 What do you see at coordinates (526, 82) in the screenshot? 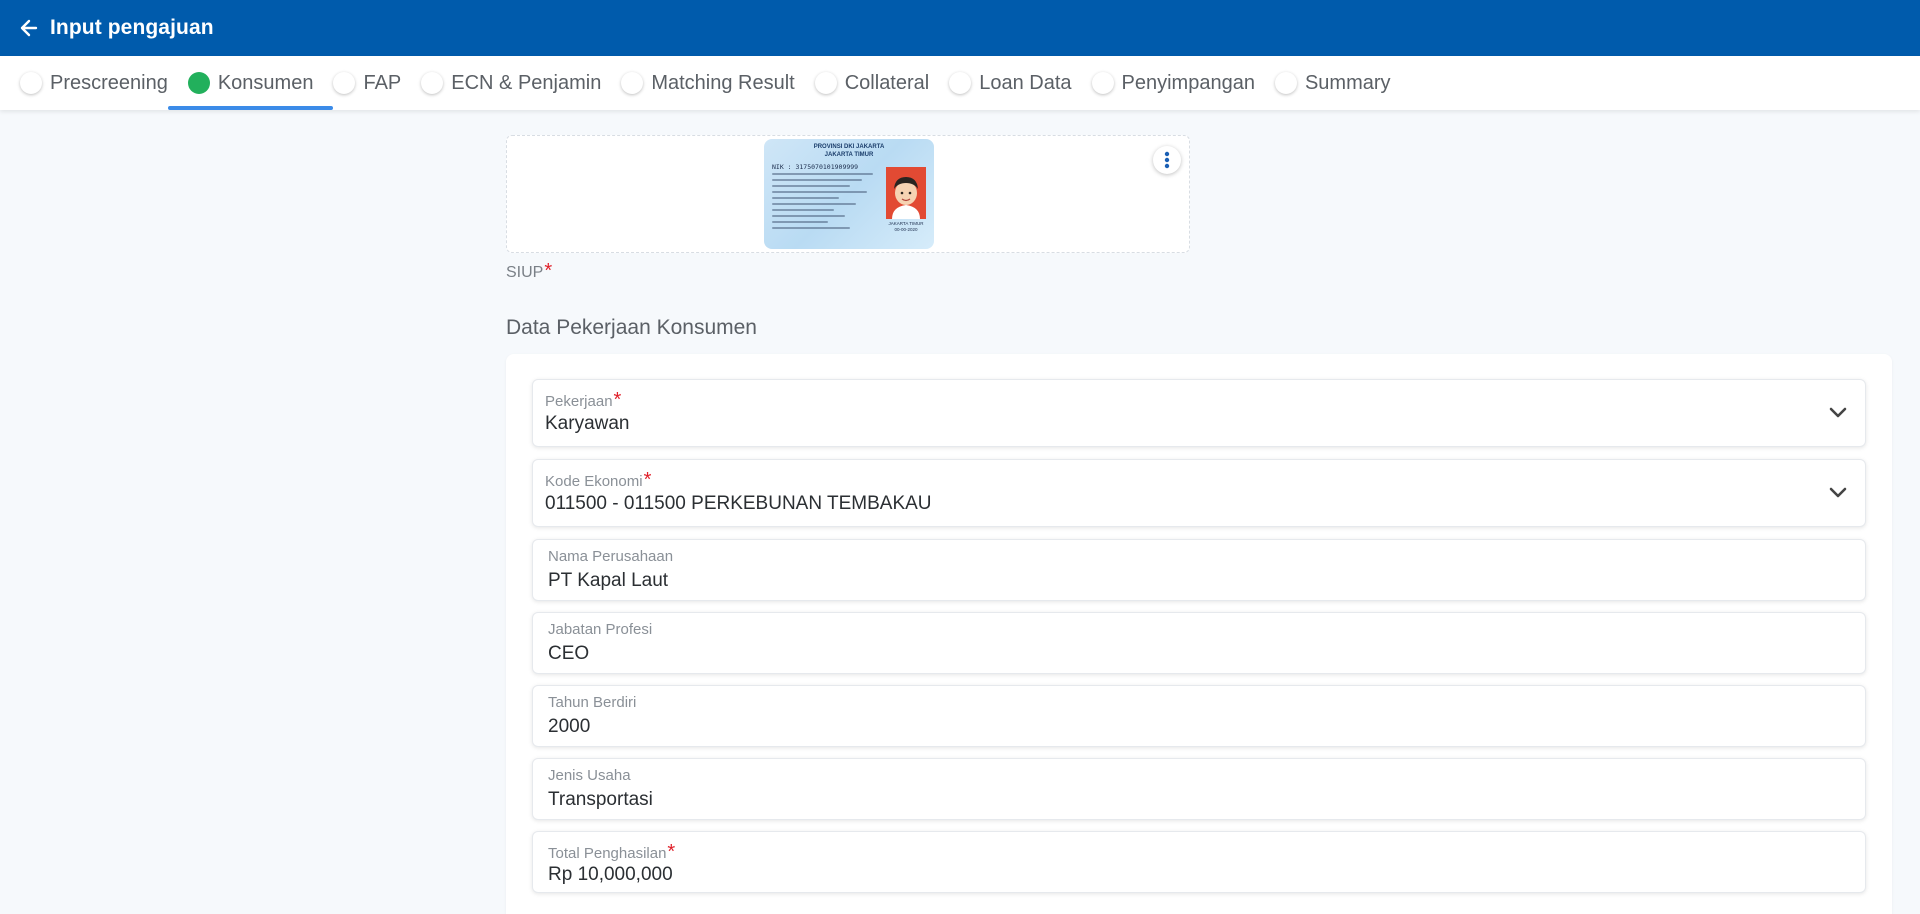
I see `tab-label: ECN & Penjamin` at bounding box center [526, 82].